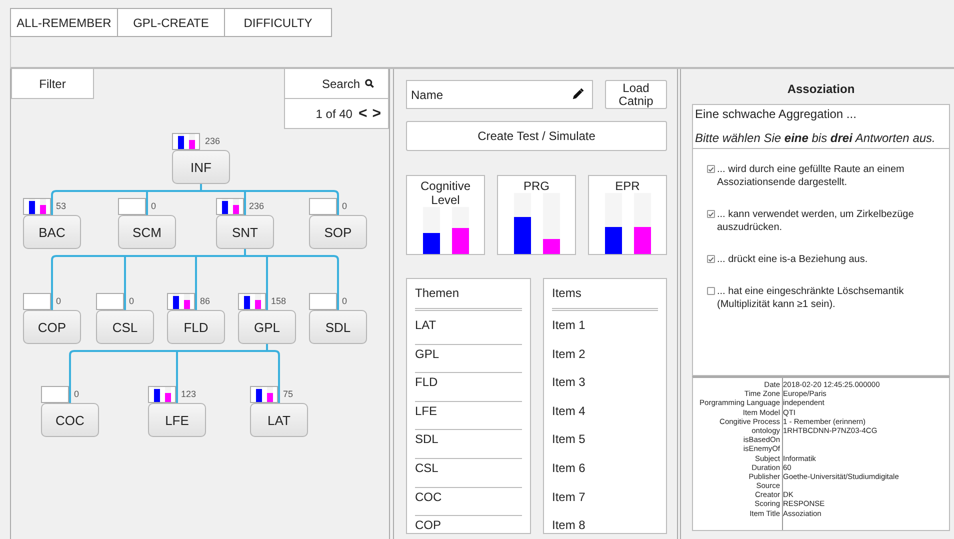 The width and height of the screenshot is (954, 539). What do you see at coordinates (369, 83) in the screenshot?
I see `search-icon` at bounding box center [369, 83].